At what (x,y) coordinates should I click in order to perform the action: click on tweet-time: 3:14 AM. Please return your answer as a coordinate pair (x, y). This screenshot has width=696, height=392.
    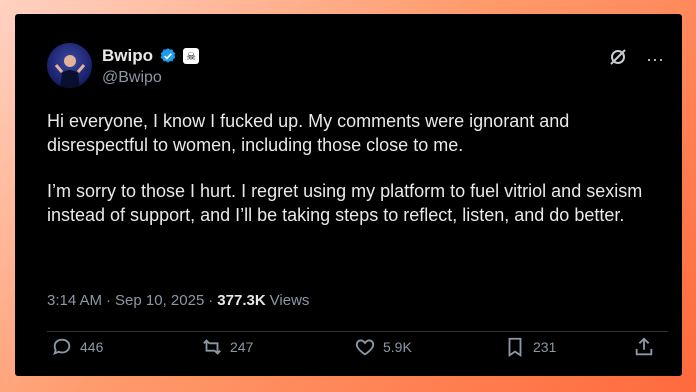
    Looking at the image, I should click on (74, 300).